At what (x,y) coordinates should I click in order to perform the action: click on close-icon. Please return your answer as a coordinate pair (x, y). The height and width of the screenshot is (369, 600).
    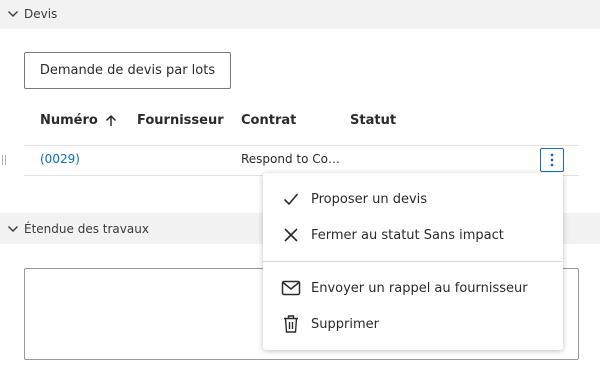
    Looking at the image, I should click on (291, 235).